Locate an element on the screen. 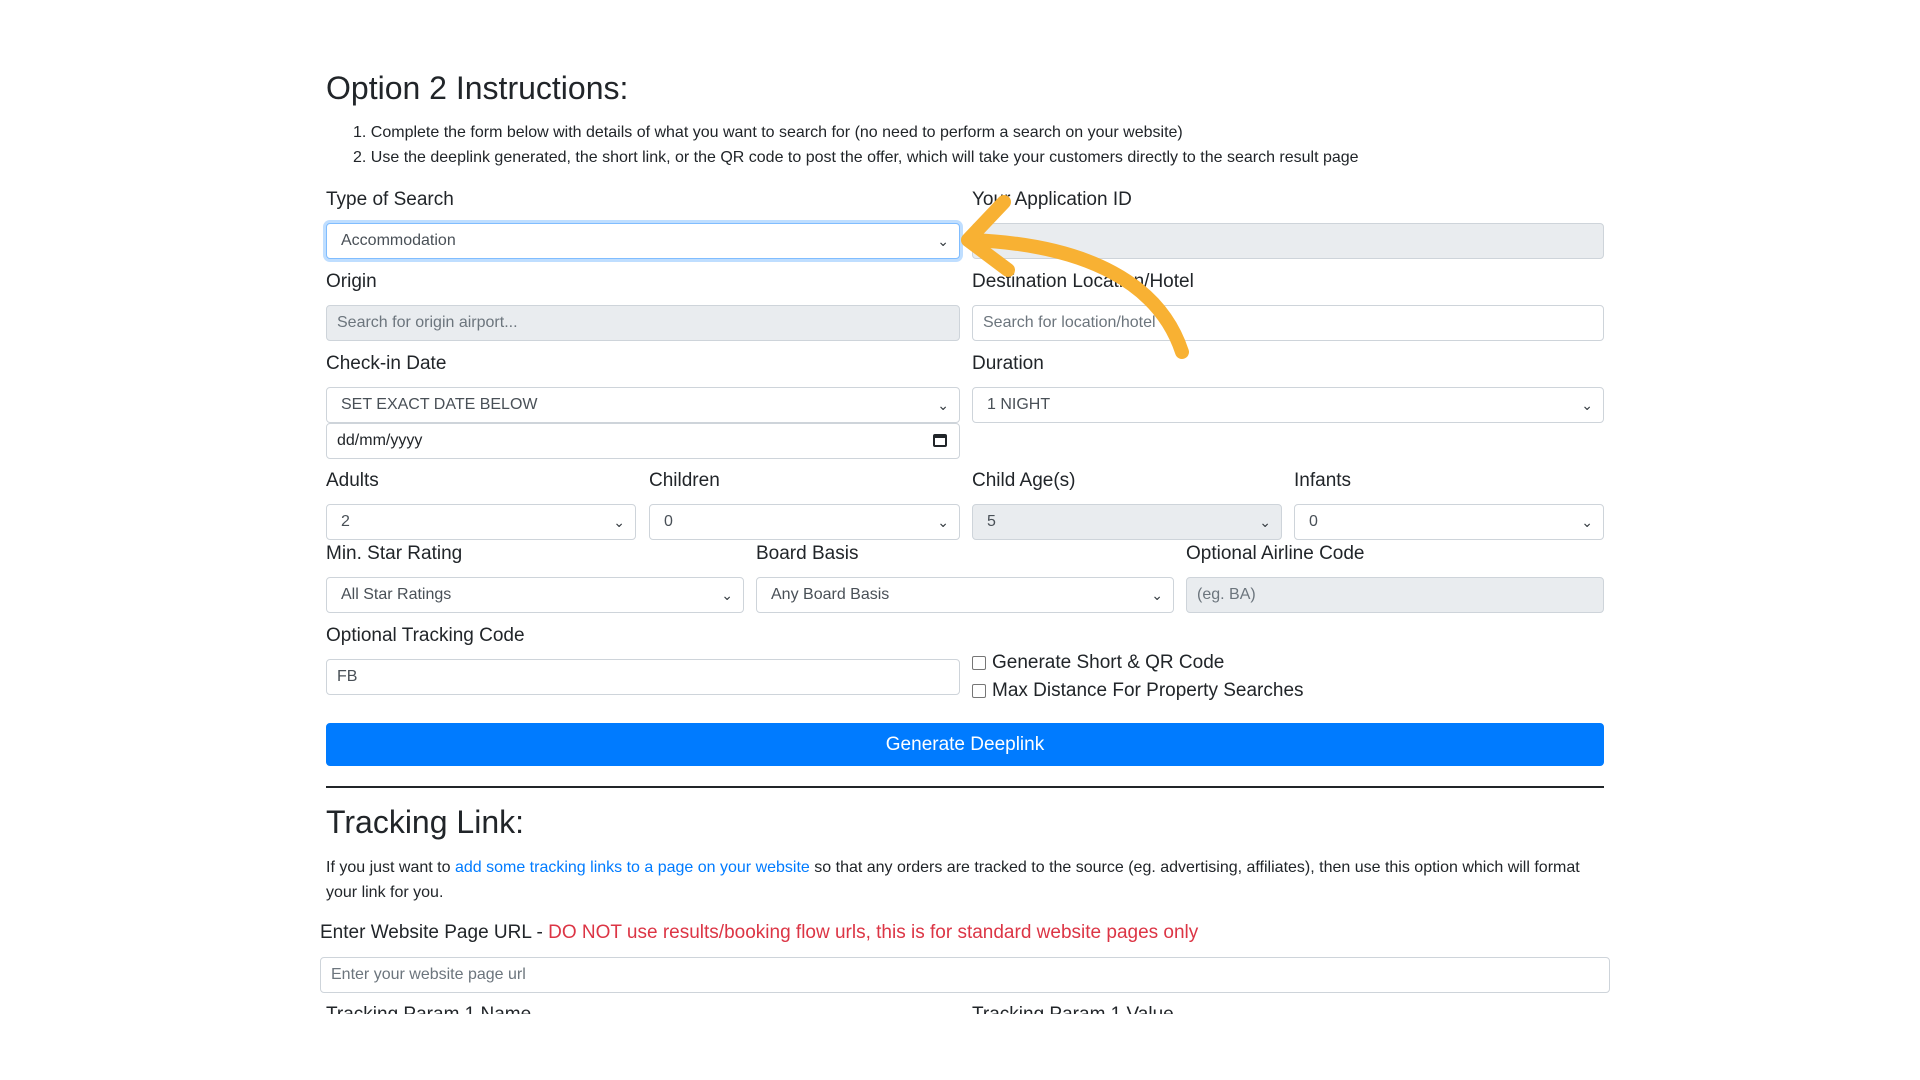  star-rating-label: Min. Star Rating is located at coordinates (394, 553).